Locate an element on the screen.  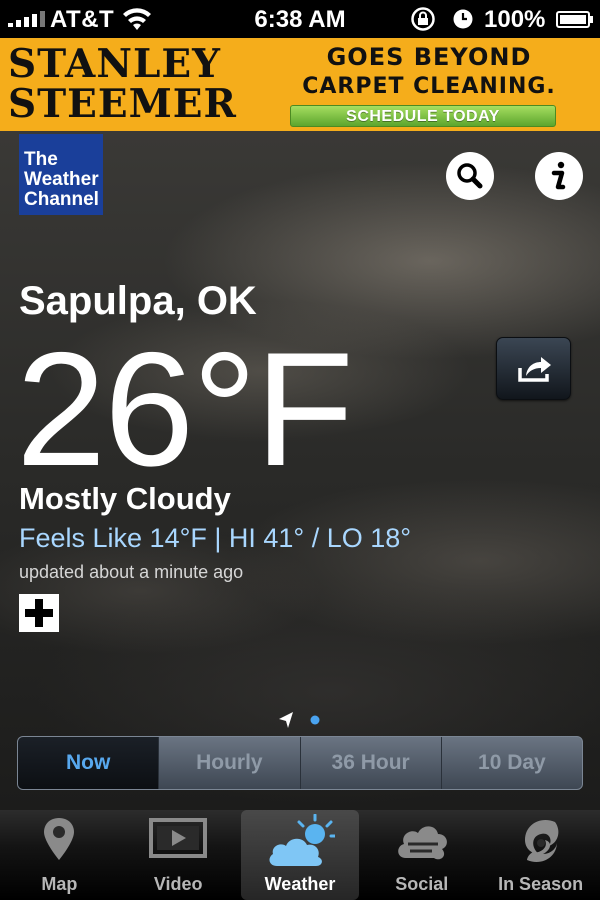
updated-timestamp: updated about a minute ago is located at coordinates (131, 572).